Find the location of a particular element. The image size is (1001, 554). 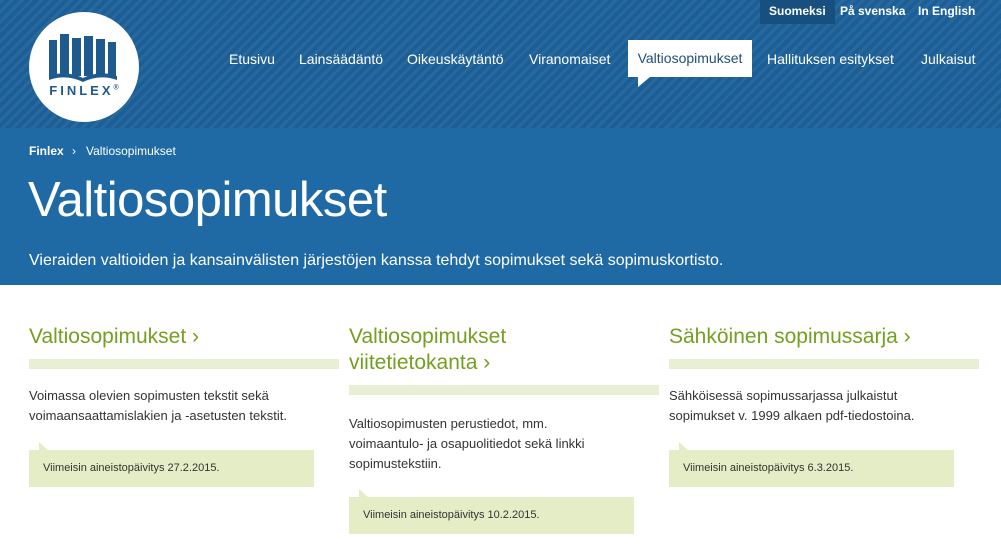

update-note: Viimeisin aineistopäivitys 10.2.2015. is located at coordinates (491, 511).